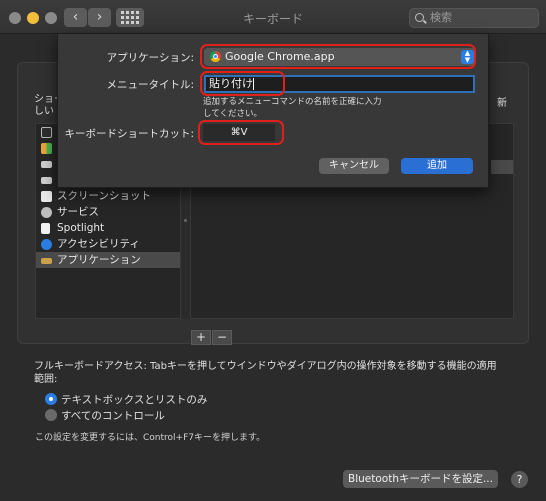  I want to click on display-icon, so click(46, 132).